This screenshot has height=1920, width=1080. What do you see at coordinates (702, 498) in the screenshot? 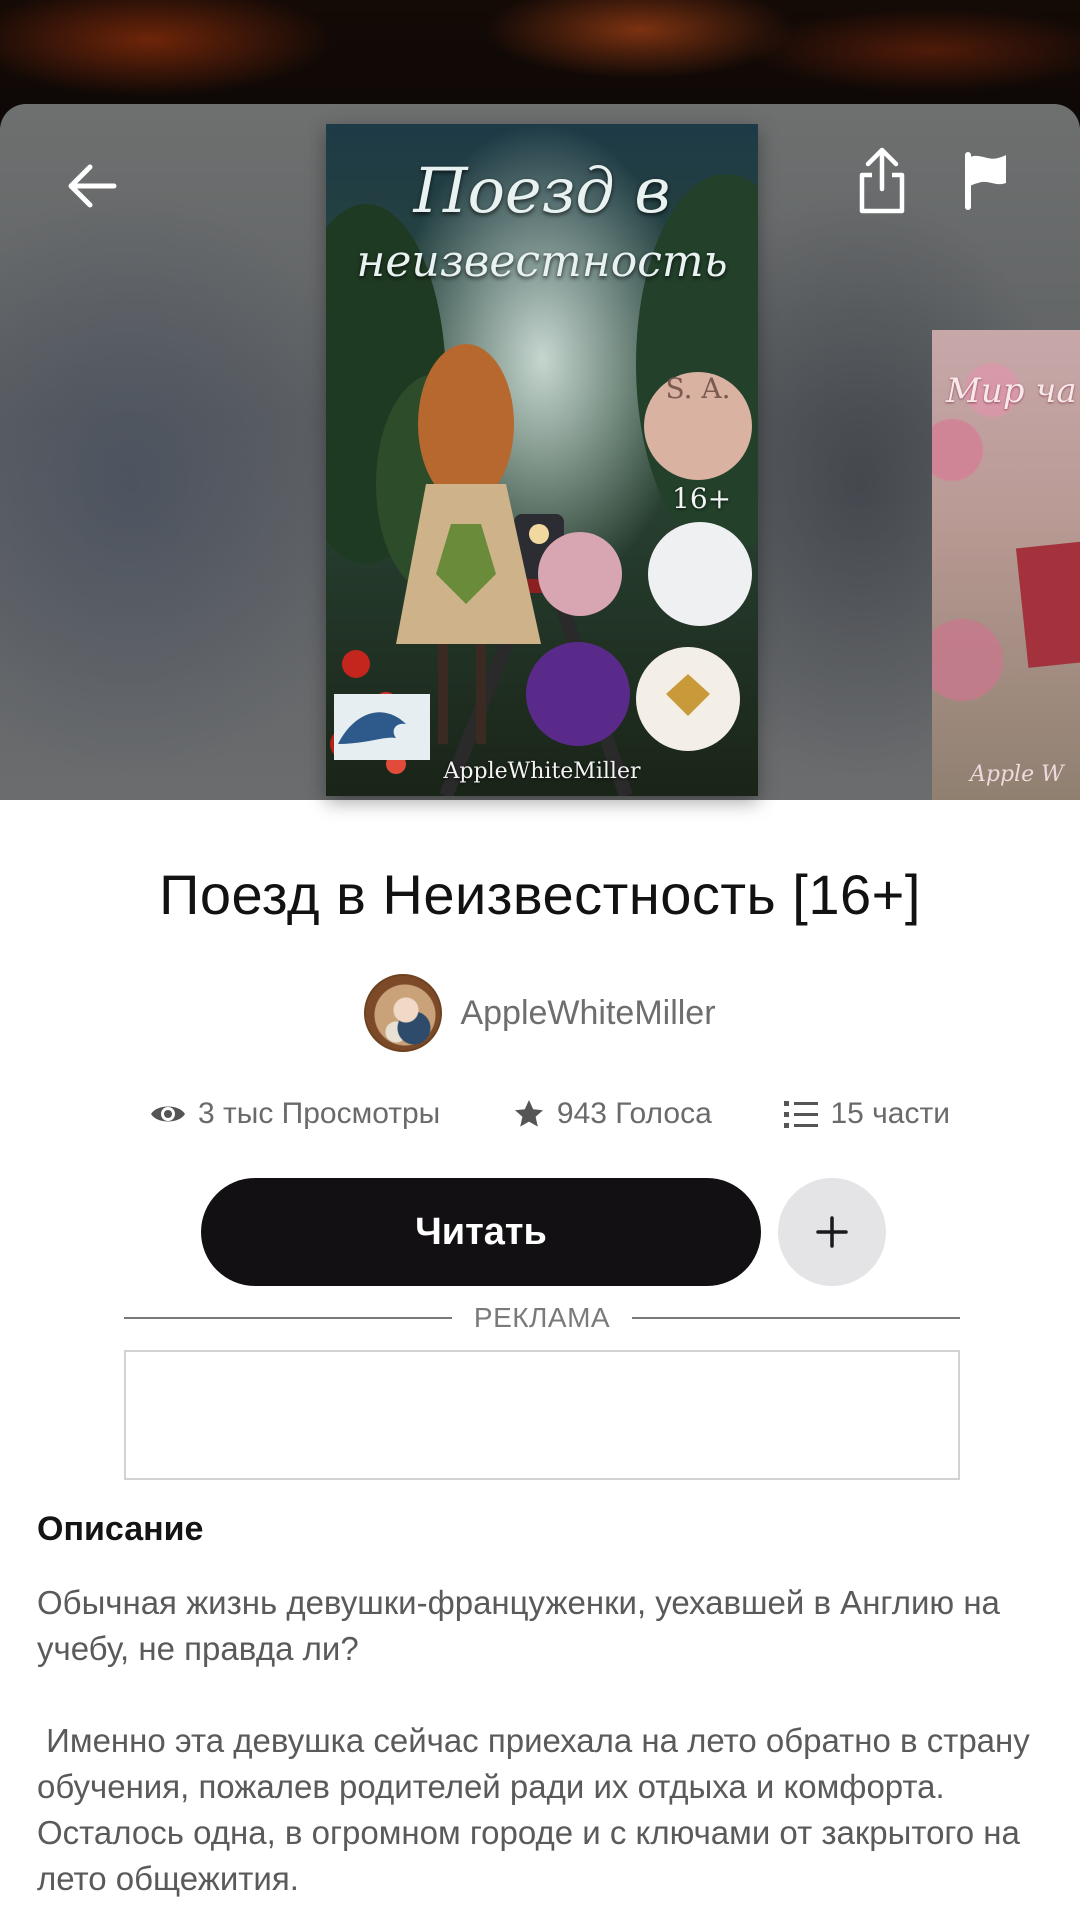
I see `cover-age-rating: 16+` at bounding box center [702, 498].